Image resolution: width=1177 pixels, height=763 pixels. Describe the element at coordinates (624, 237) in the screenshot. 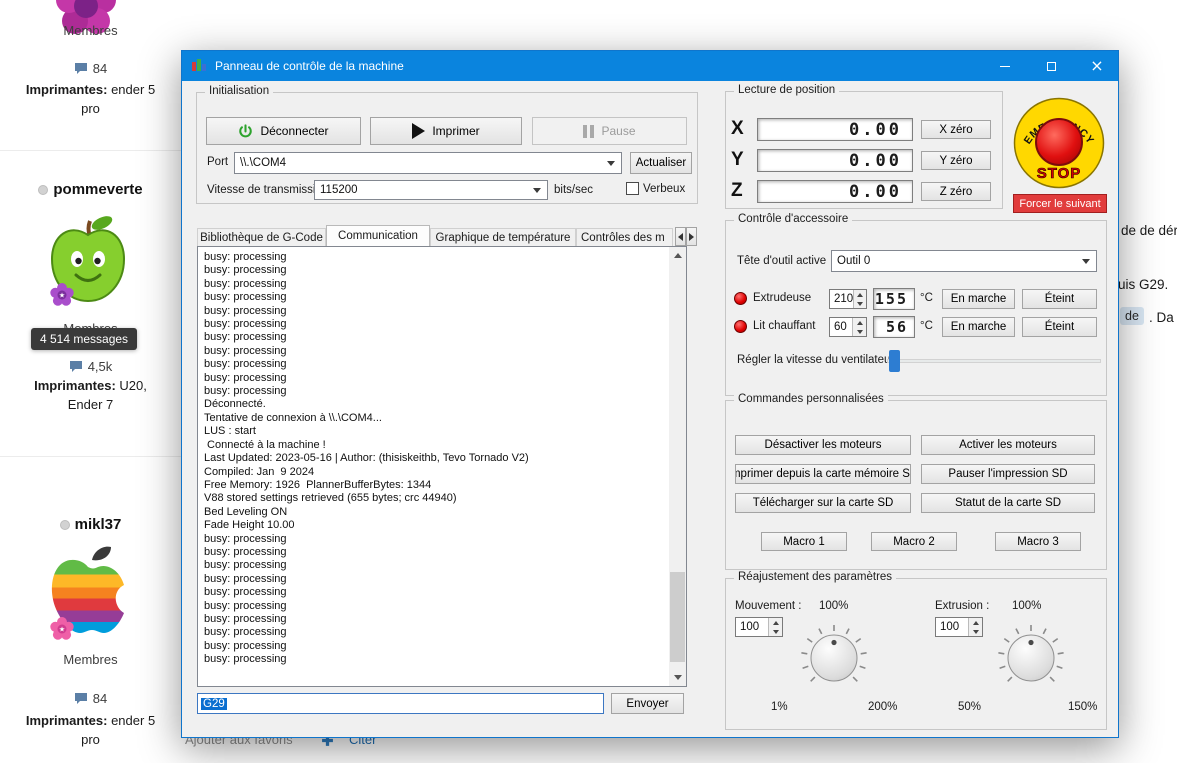

I see `tab-movement-controls: Contrôles des m` at that location.